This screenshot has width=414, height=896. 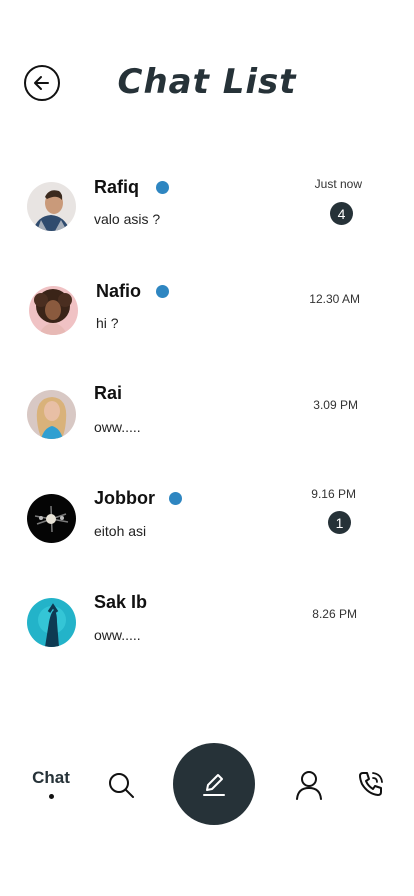 I want to click on chat-item-jobbor: Jobbor eitoh asi 9.16 PM 1, so click(x=207, y=525).